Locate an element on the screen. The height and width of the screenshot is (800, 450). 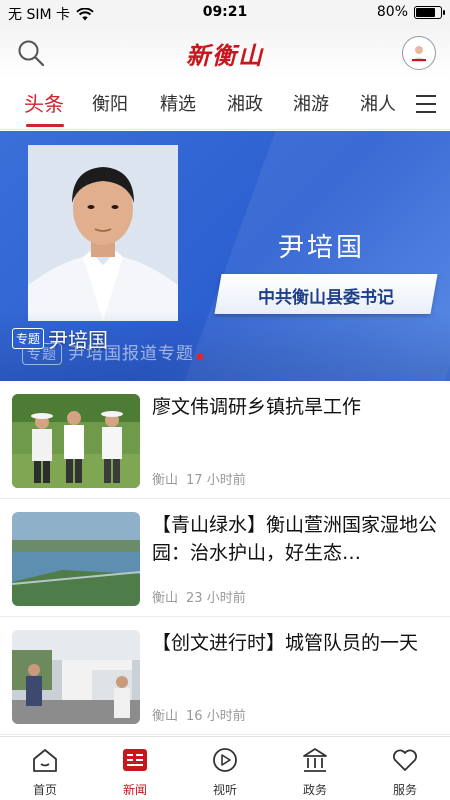
news-time: 17 小时前 is located at coordinates (216, 480).